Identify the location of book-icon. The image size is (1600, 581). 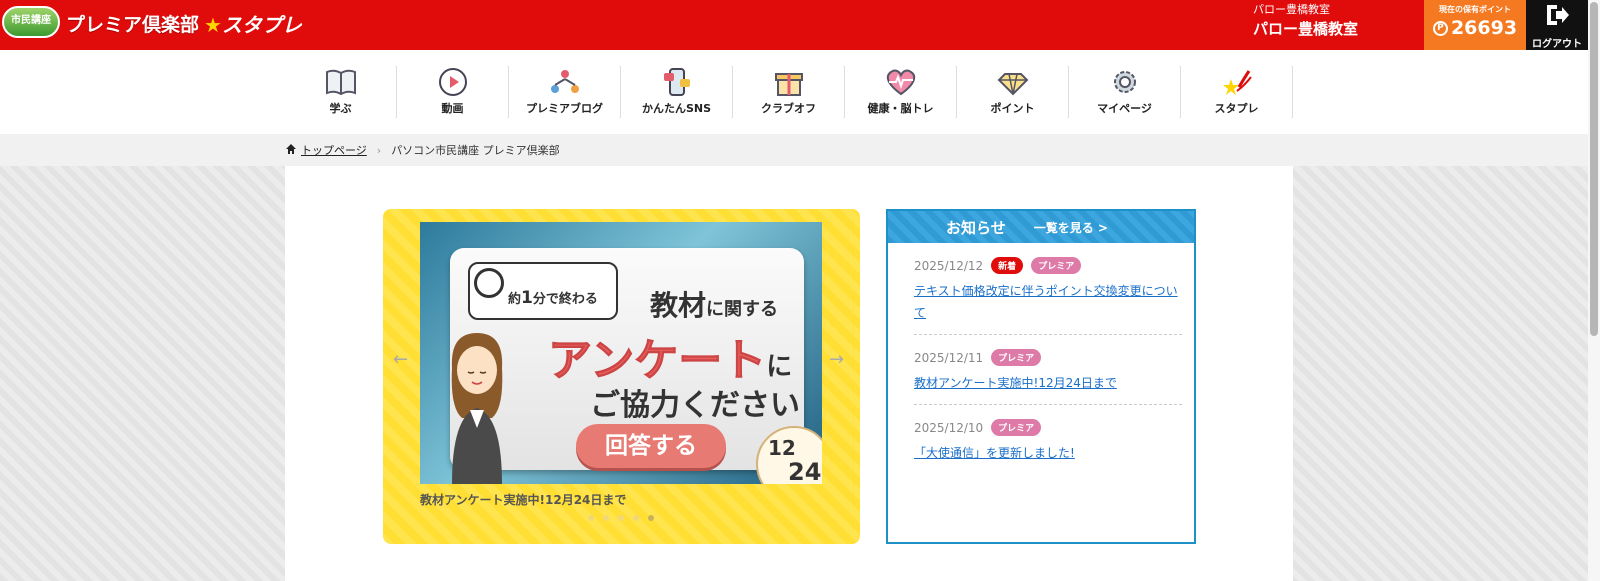
(340, 82).